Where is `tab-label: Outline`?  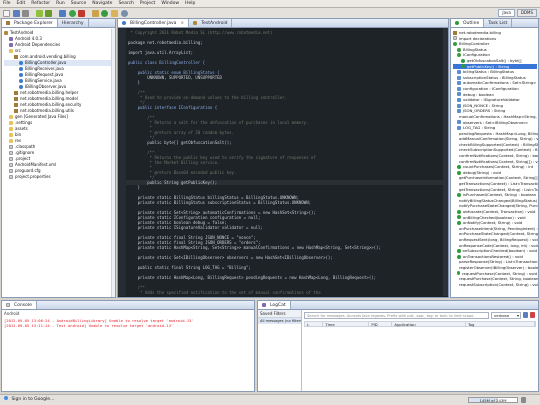 tab-label: Outline is located at coordinates (471, 23).